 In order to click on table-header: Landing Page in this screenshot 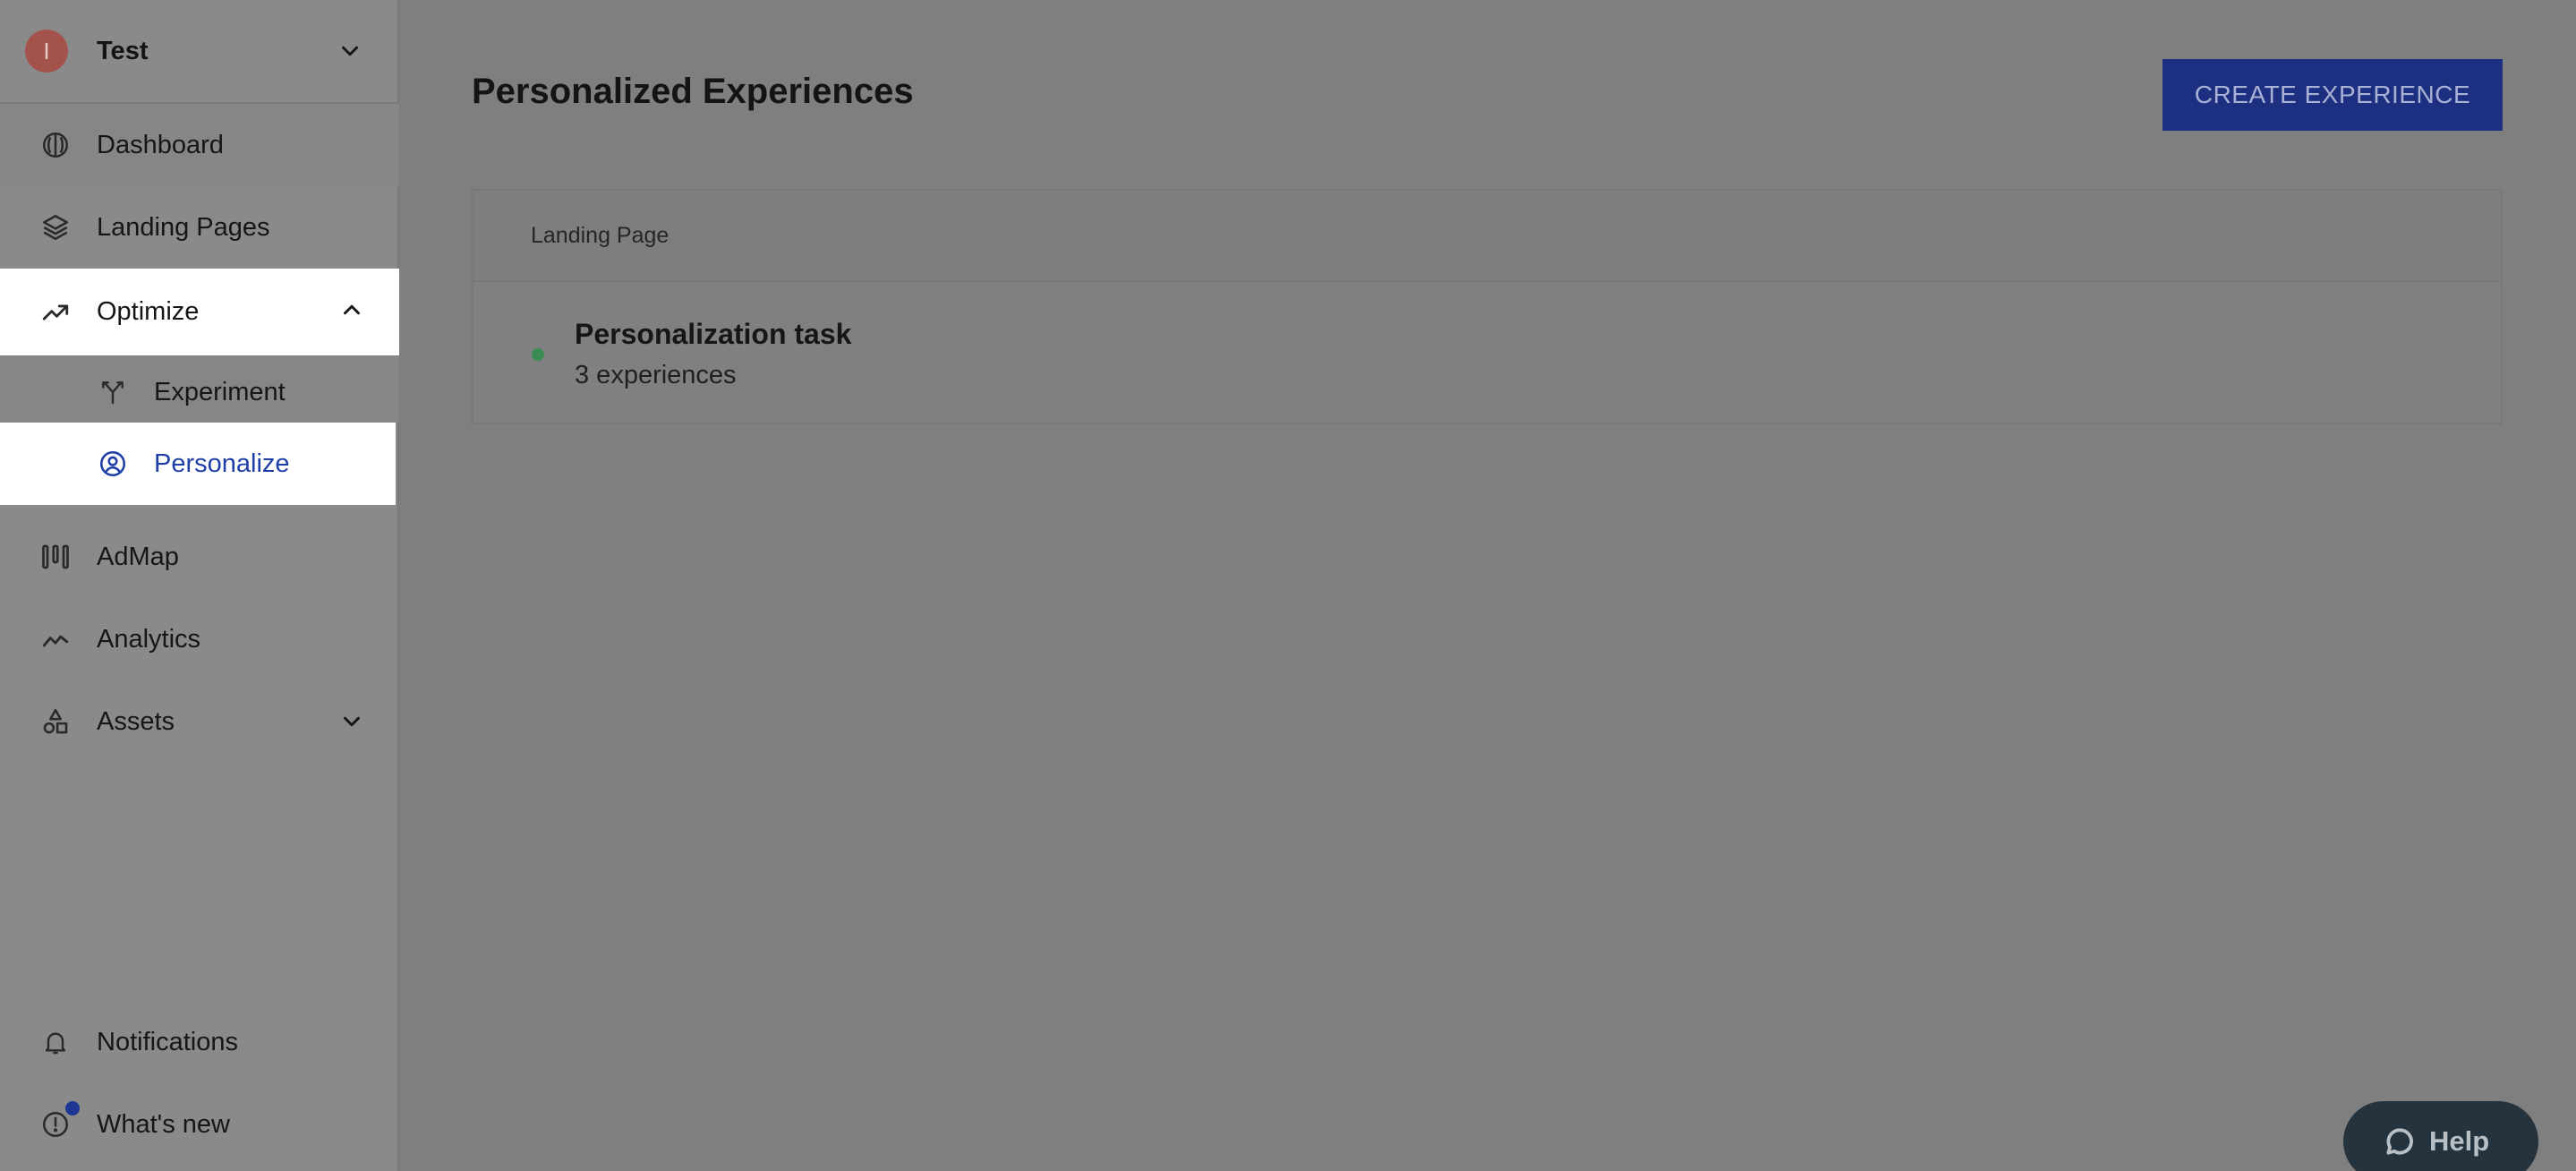, I will do `click(1487, 237)`.